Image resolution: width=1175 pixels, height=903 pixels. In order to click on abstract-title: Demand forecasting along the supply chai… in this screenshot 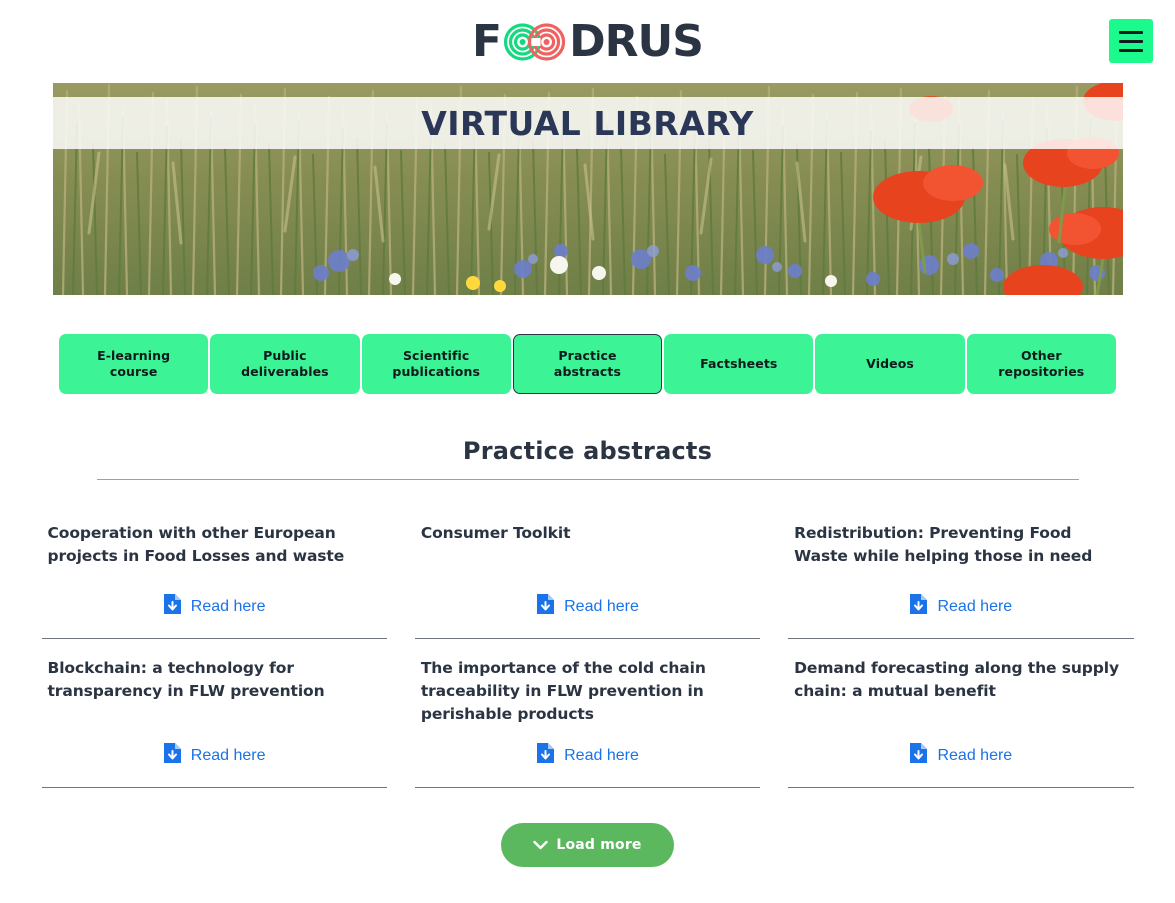, I will do `click(957, 679)`.